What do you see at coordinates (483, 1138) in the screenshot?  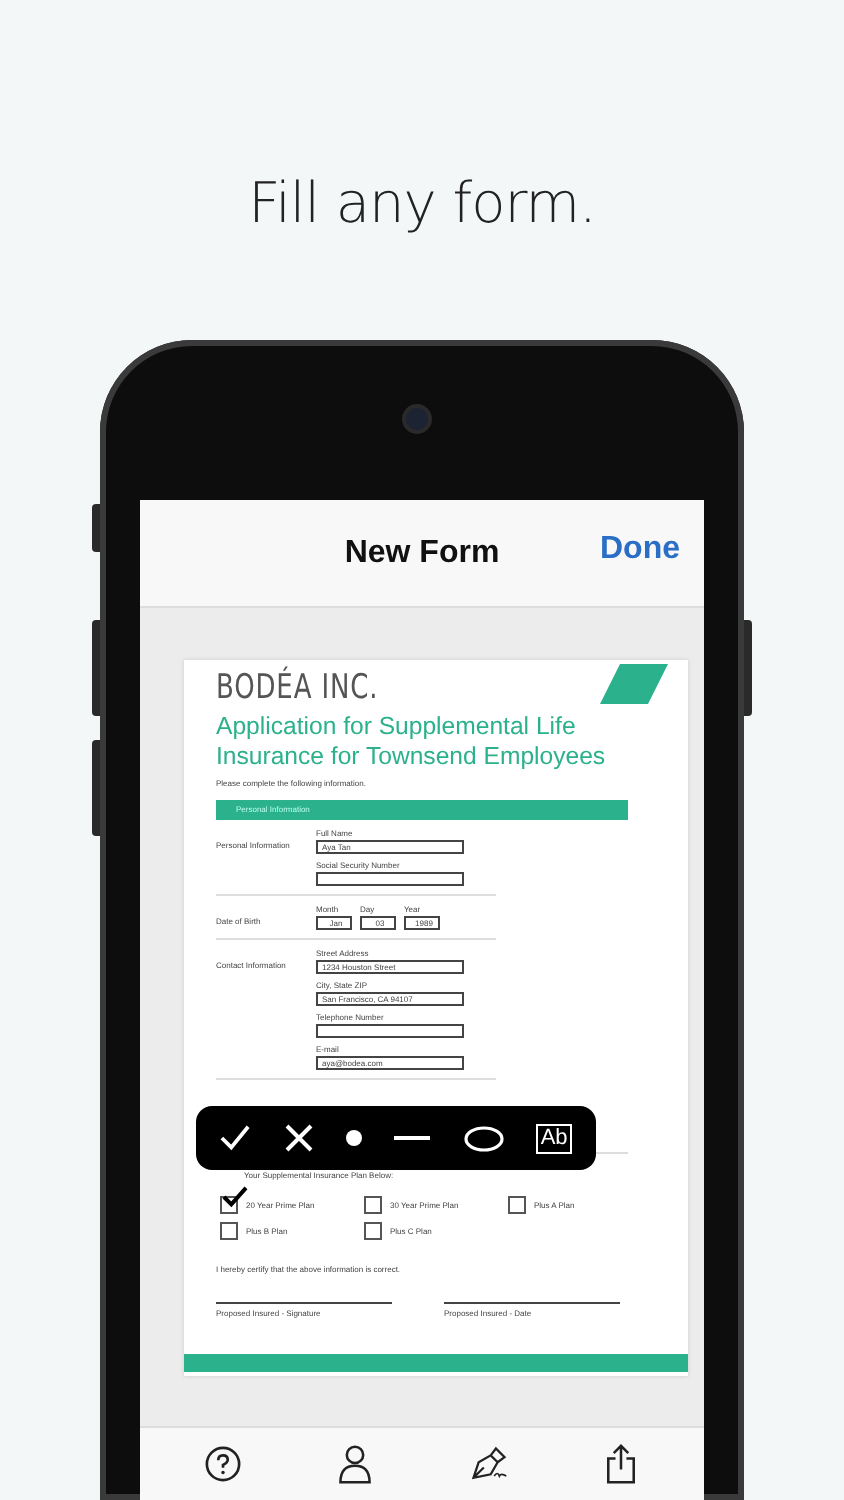 I see `ellipse-tool-icon` at bounding box center [483, 1138].